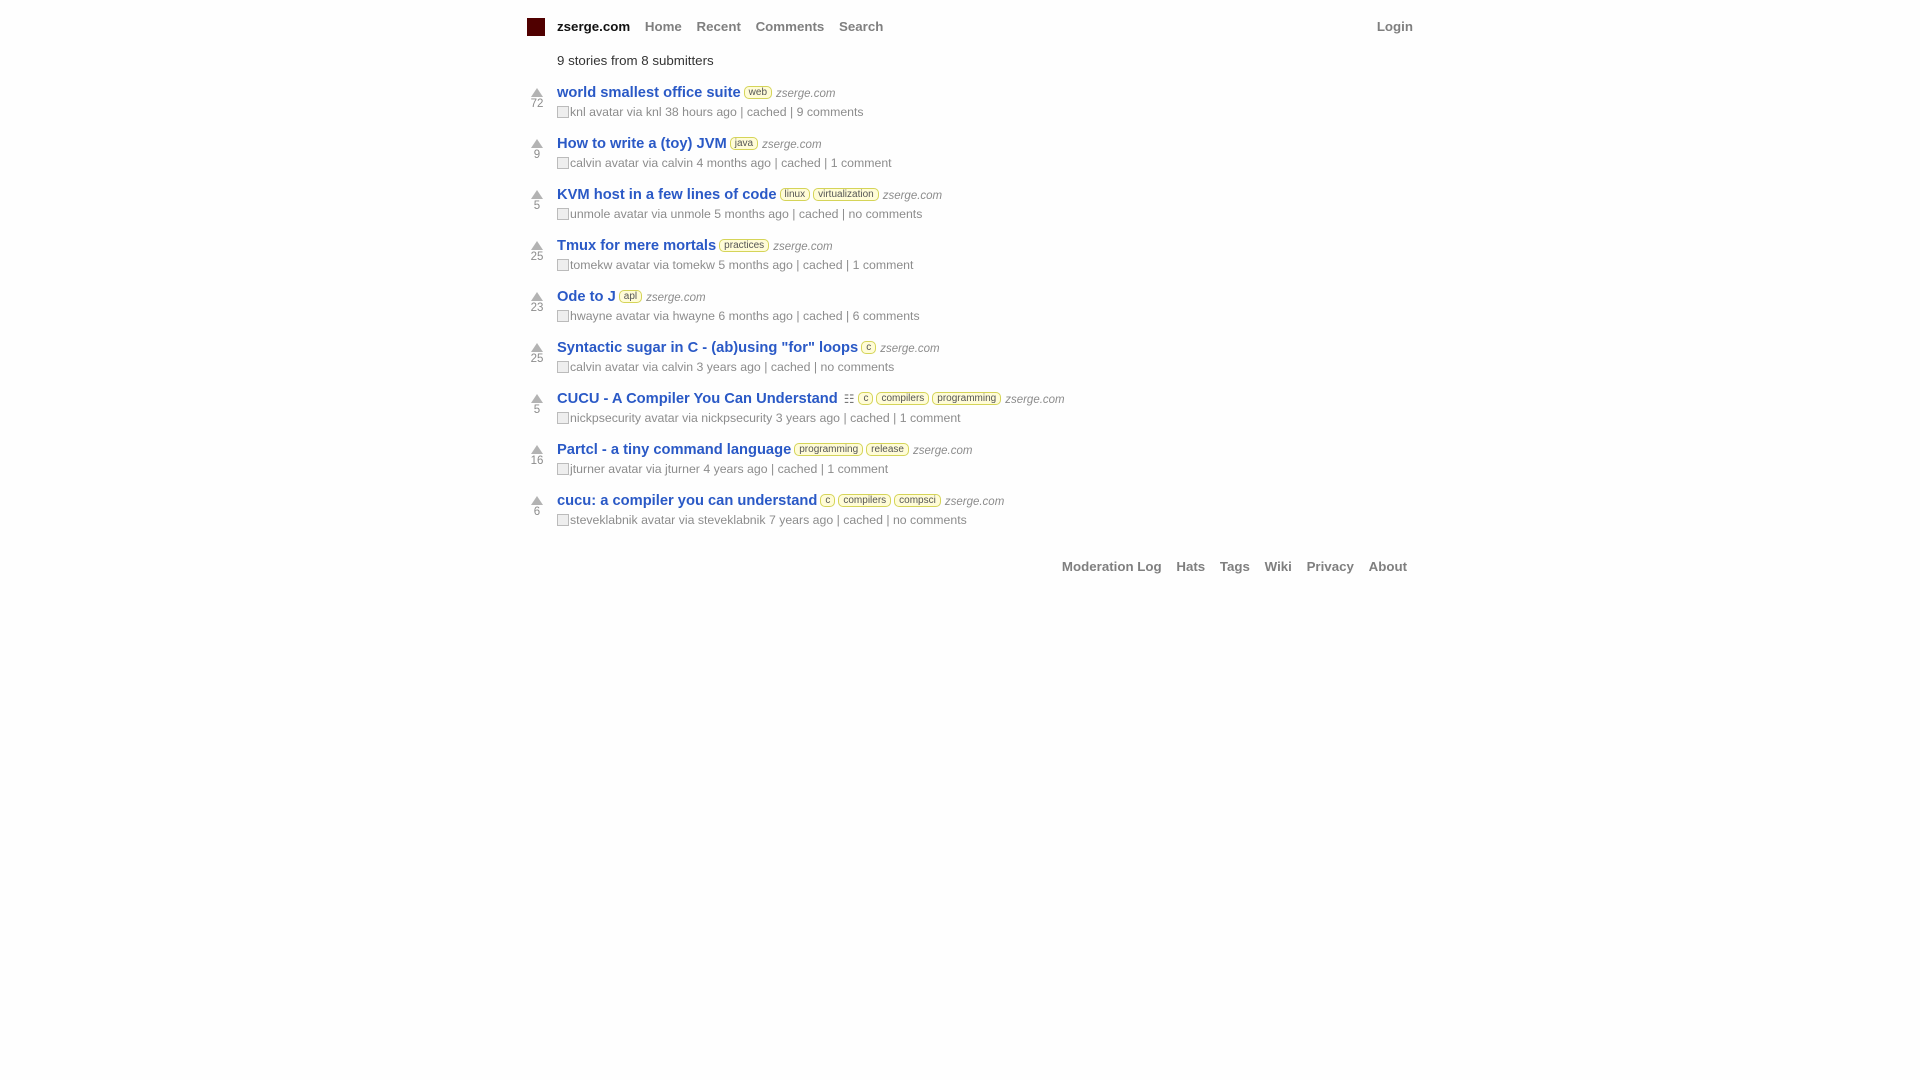 Image resolution: width=1920 pixels, height=1080 pixels. I want to click on submitter-link: tomekw, so click(694, 265).